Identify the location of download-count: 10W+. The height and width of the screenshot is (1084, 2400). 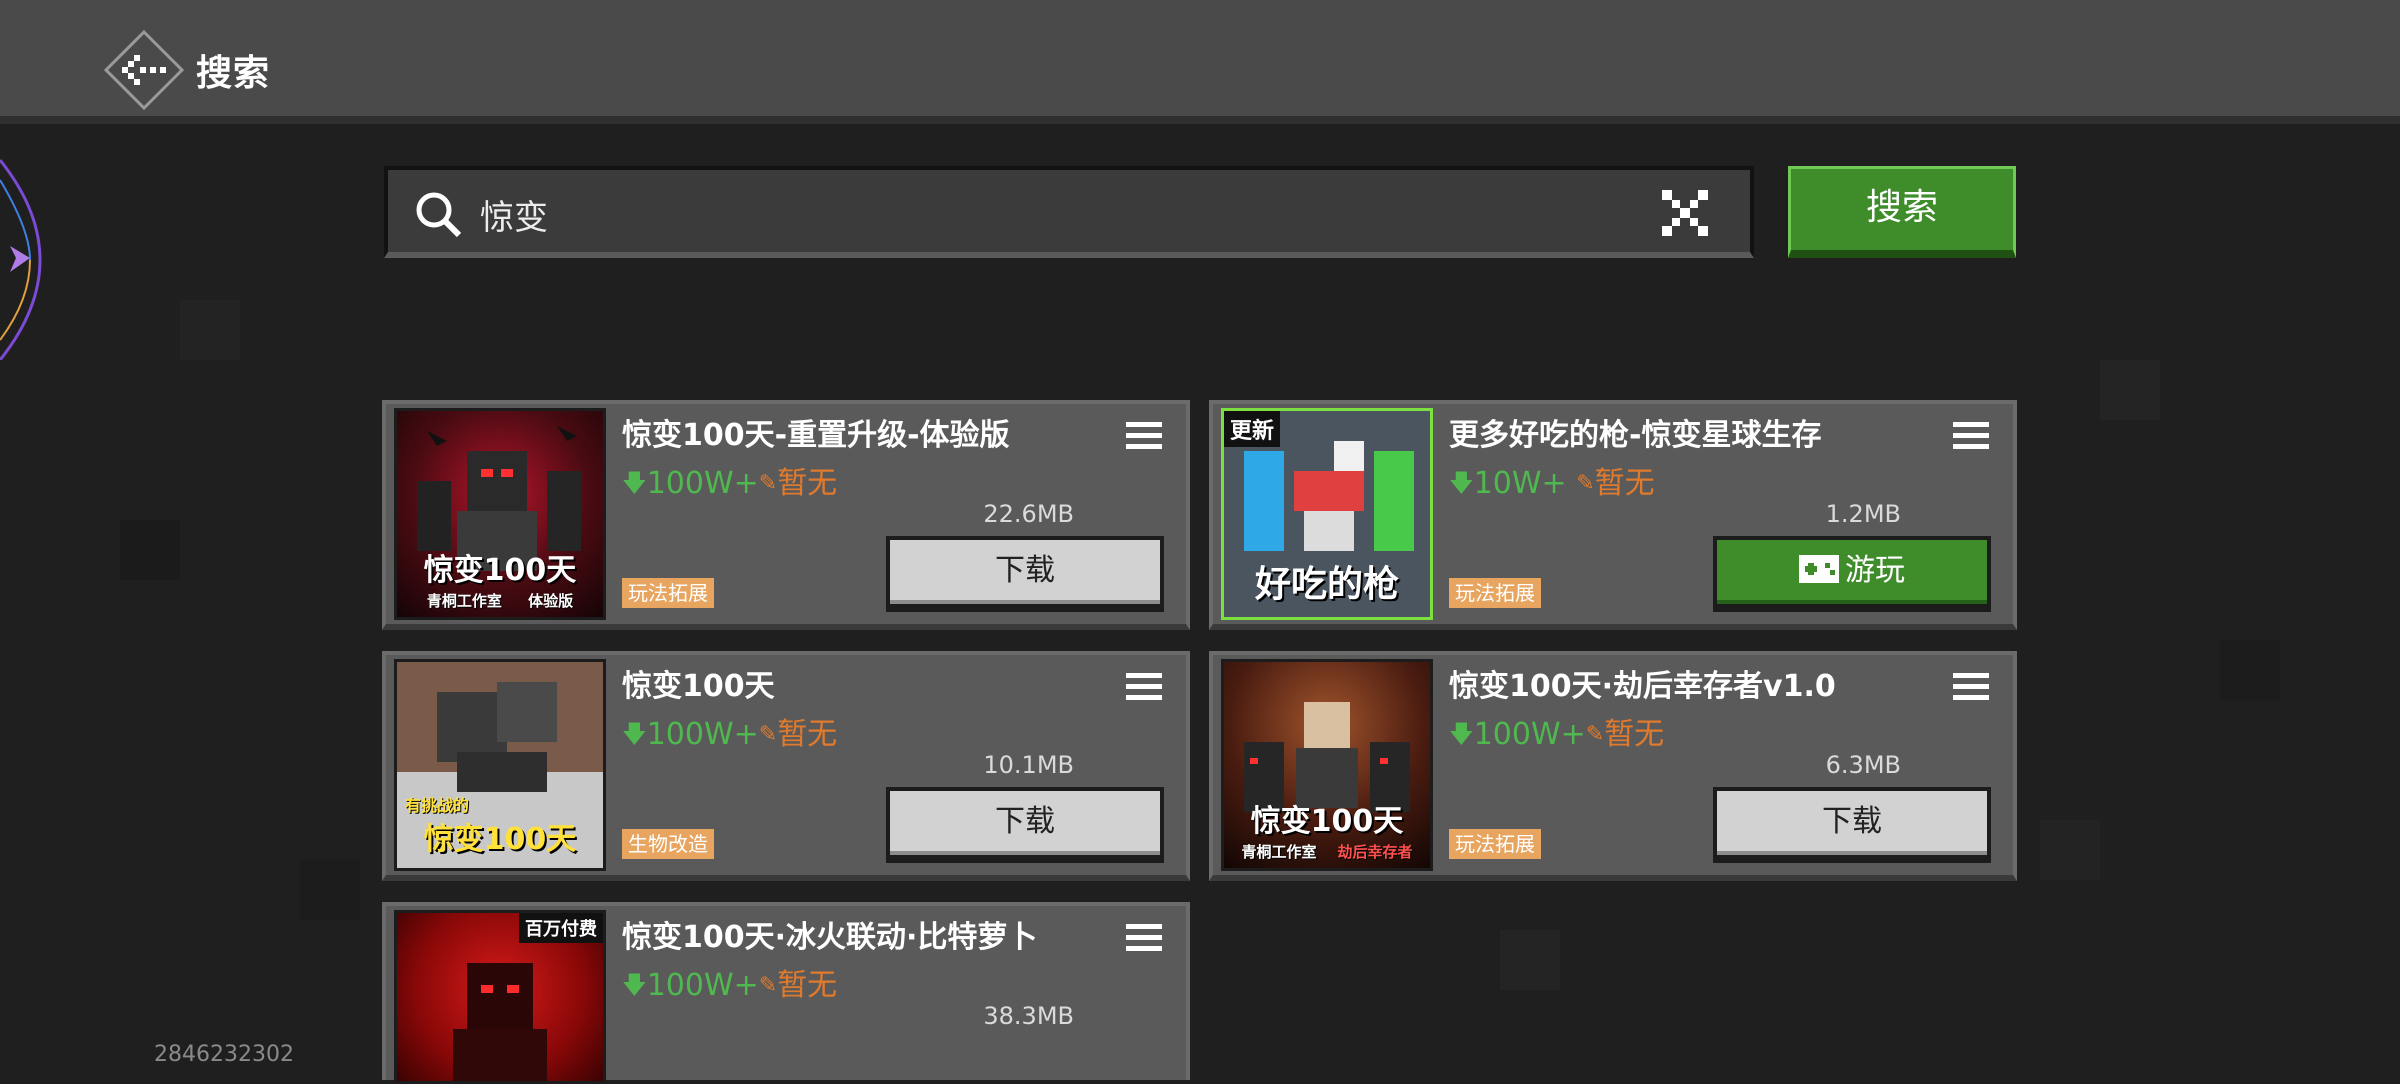
(1520, 483).